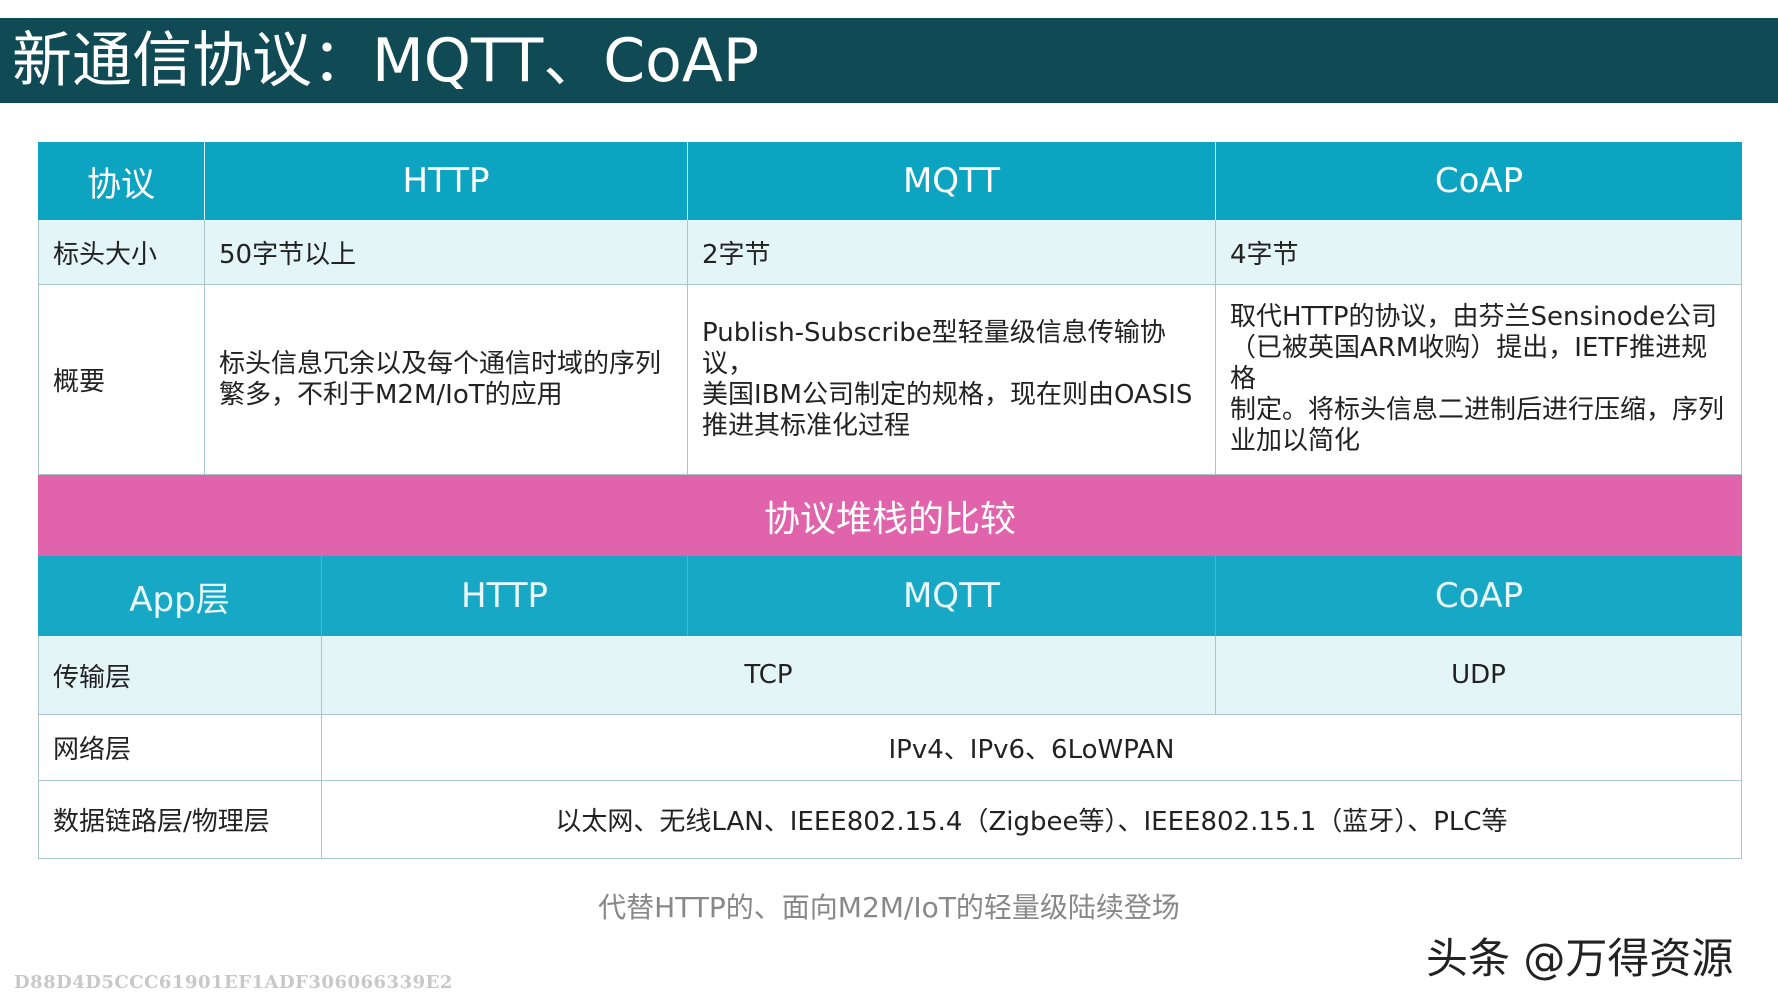  I want to click on mqtt-overview-line: 推进其标准化过程, so click(806, 425).